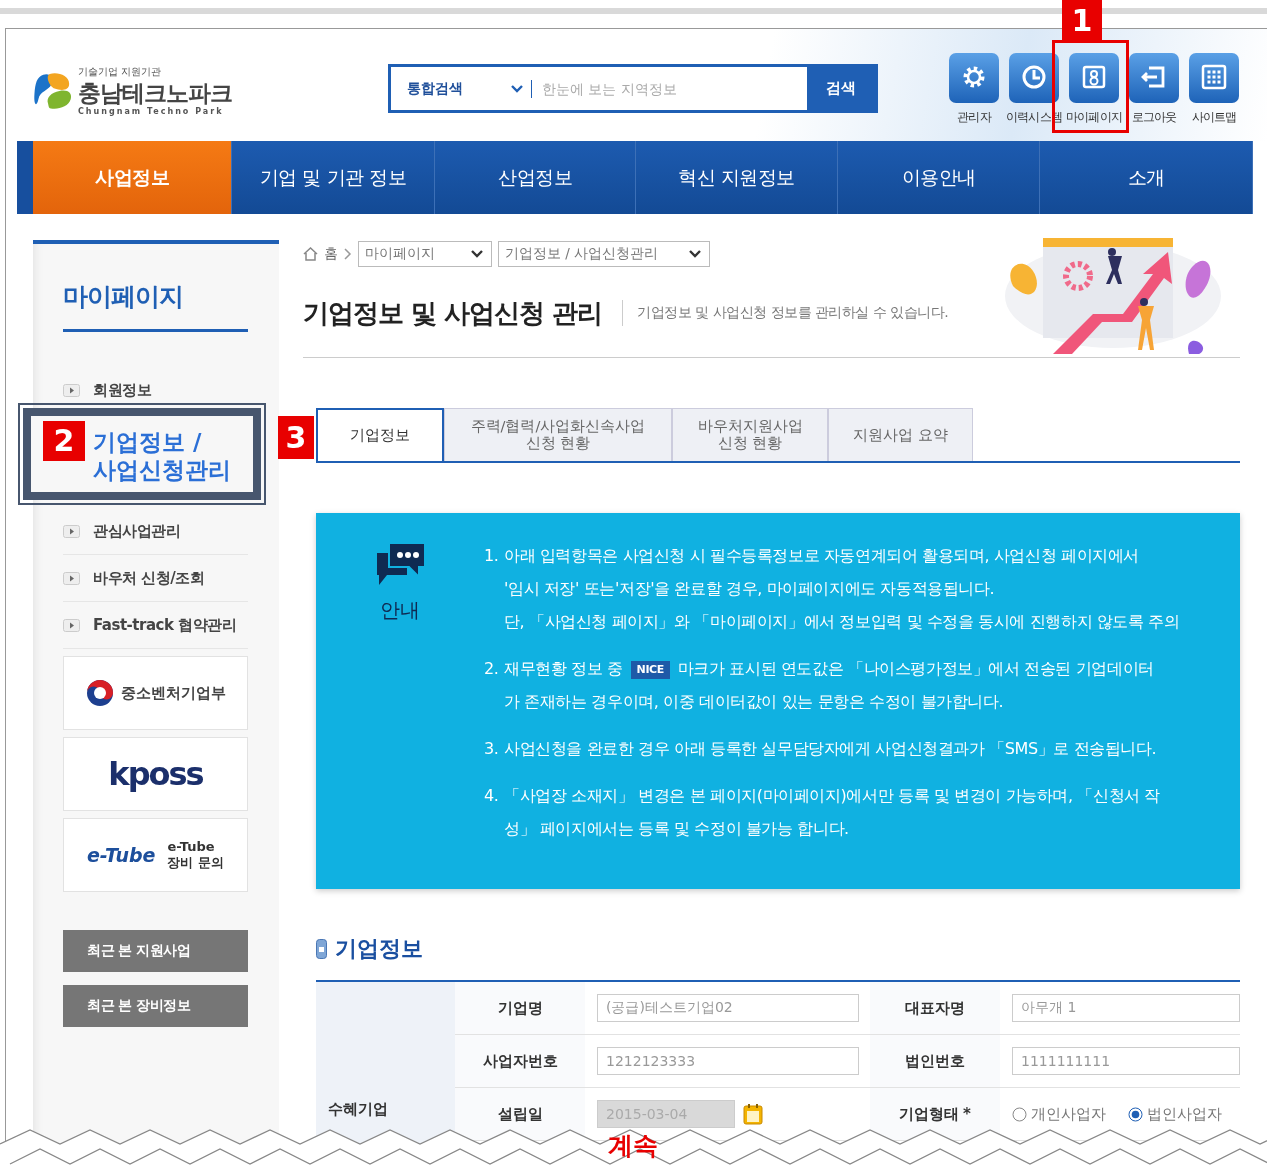 The width and height of the screenshot is (1267, 1165). I want to click on partner-banner: kposs, so click(155, 774).